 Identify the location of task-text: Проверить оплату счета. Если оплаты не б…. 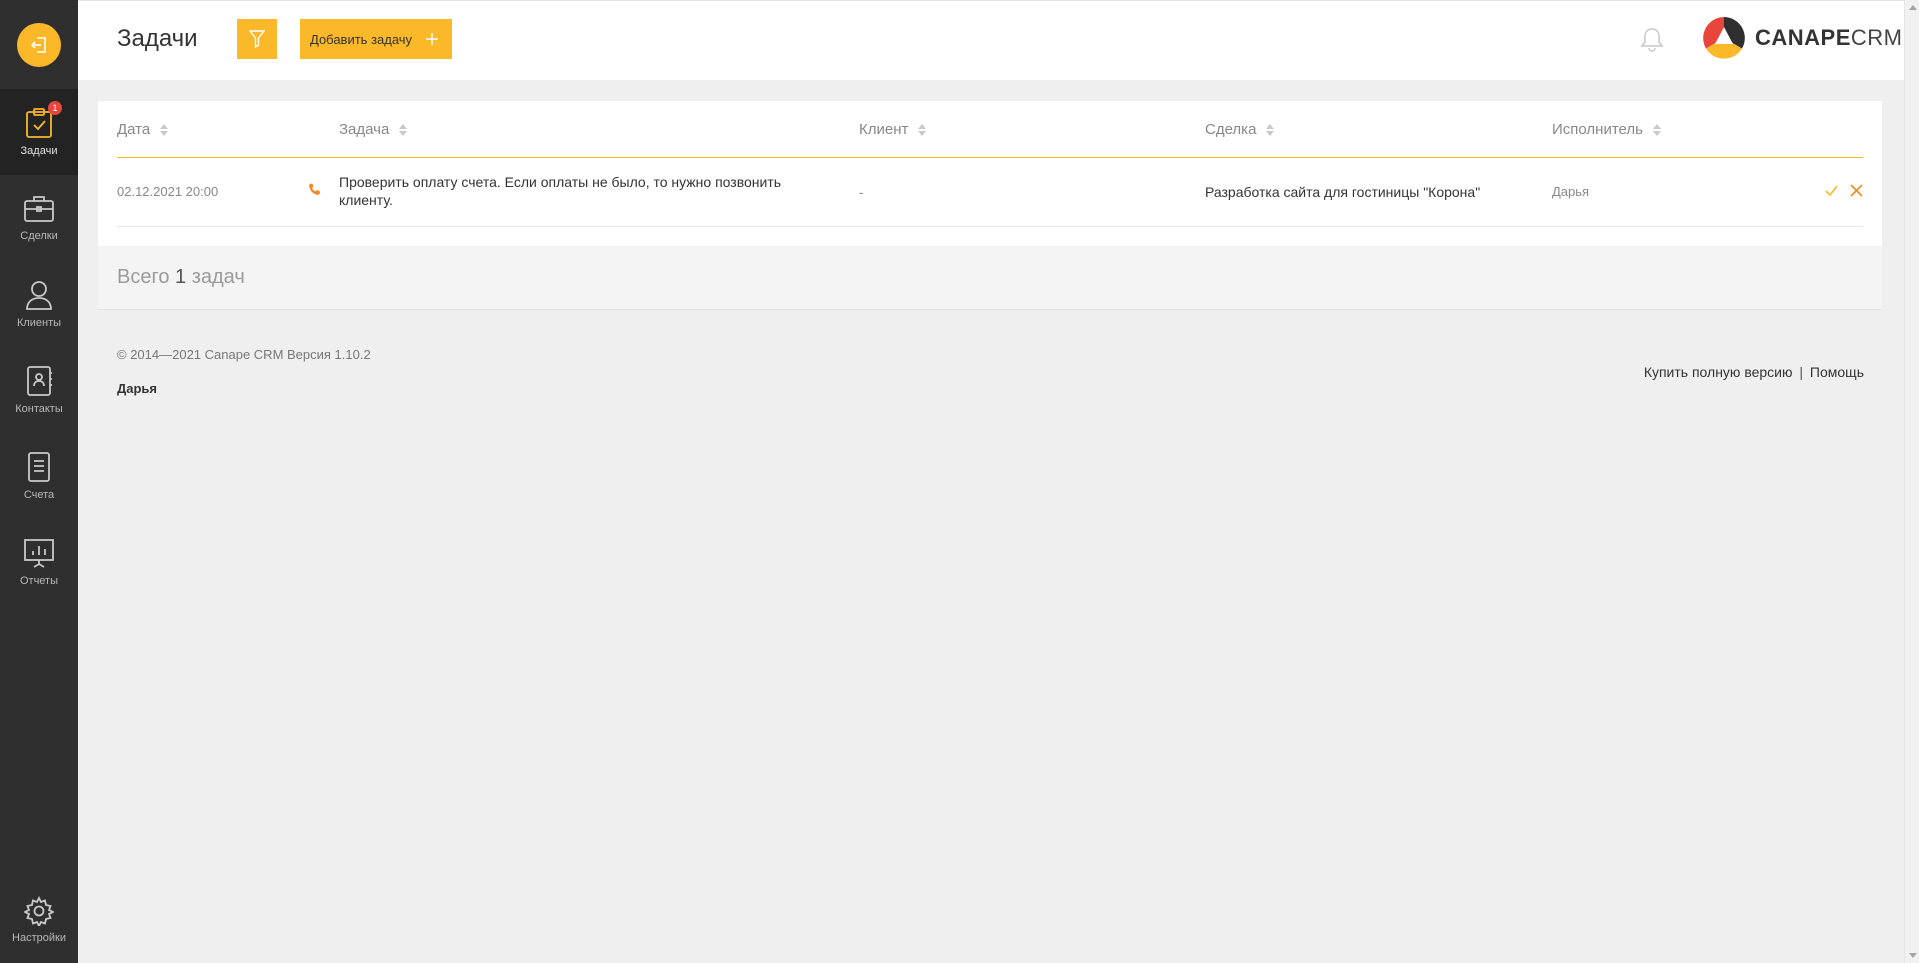
(584, 191).